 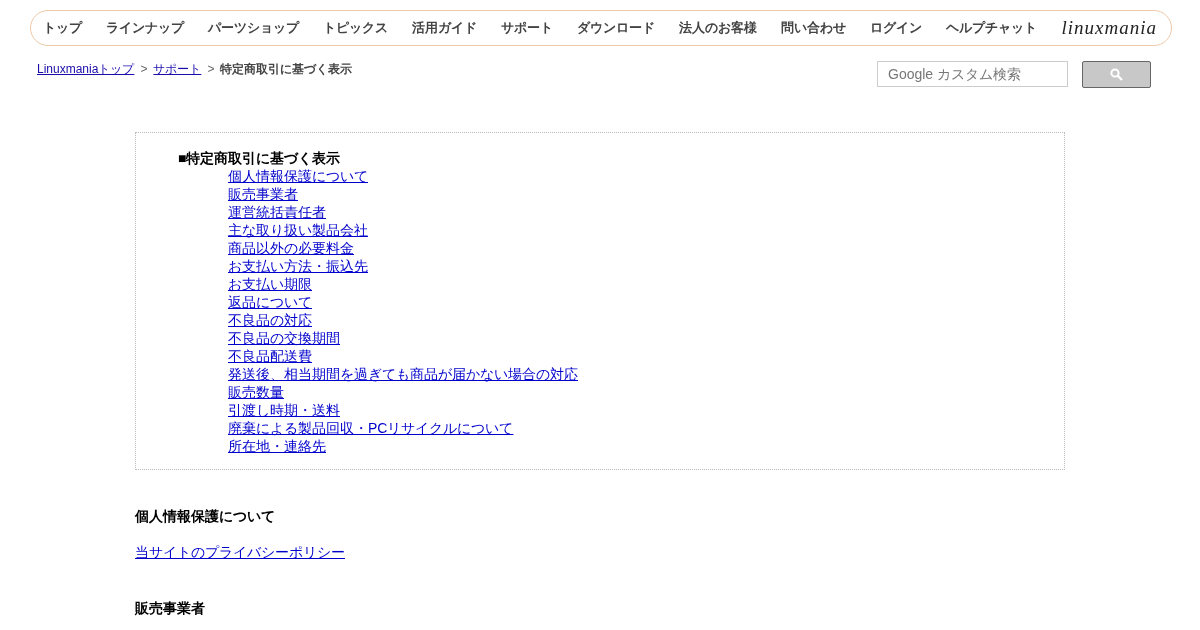 What do you see at coordinates (298, 230) in the screenshot?
I see `toc-link: 主な取り扱い製品会社` at bounding box center [298, 230].